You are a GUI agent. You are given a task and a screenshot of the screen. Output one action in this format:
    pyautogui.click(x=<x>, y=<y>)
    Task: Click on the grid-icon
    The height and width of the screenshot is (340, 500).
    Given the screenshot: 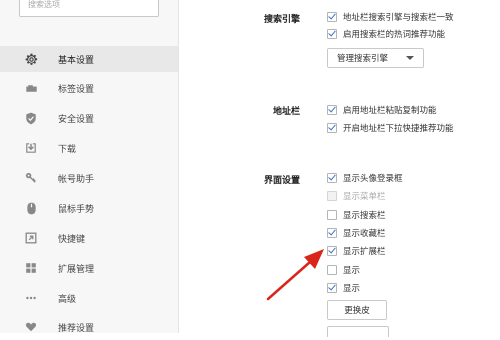 What is the action you would take?
    pyautogui.click(x=31, y=268)
    